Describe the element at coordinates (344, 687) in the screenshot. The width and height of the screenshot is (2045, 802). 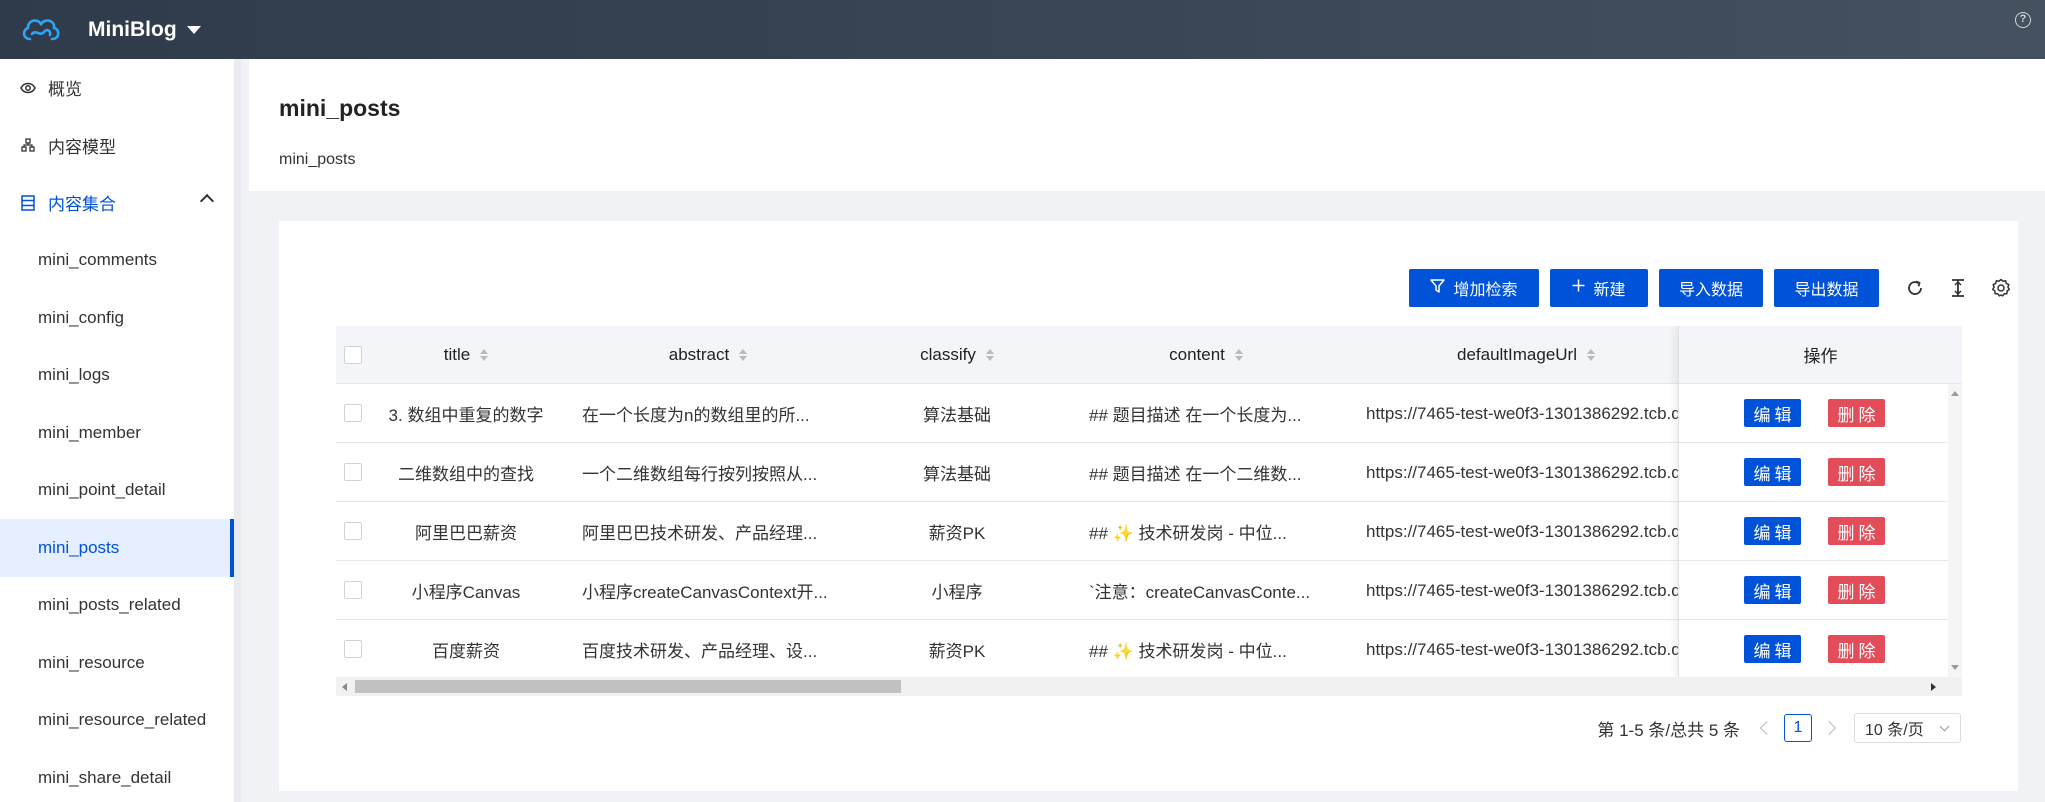
I see `scroll-left-icon` at that location.